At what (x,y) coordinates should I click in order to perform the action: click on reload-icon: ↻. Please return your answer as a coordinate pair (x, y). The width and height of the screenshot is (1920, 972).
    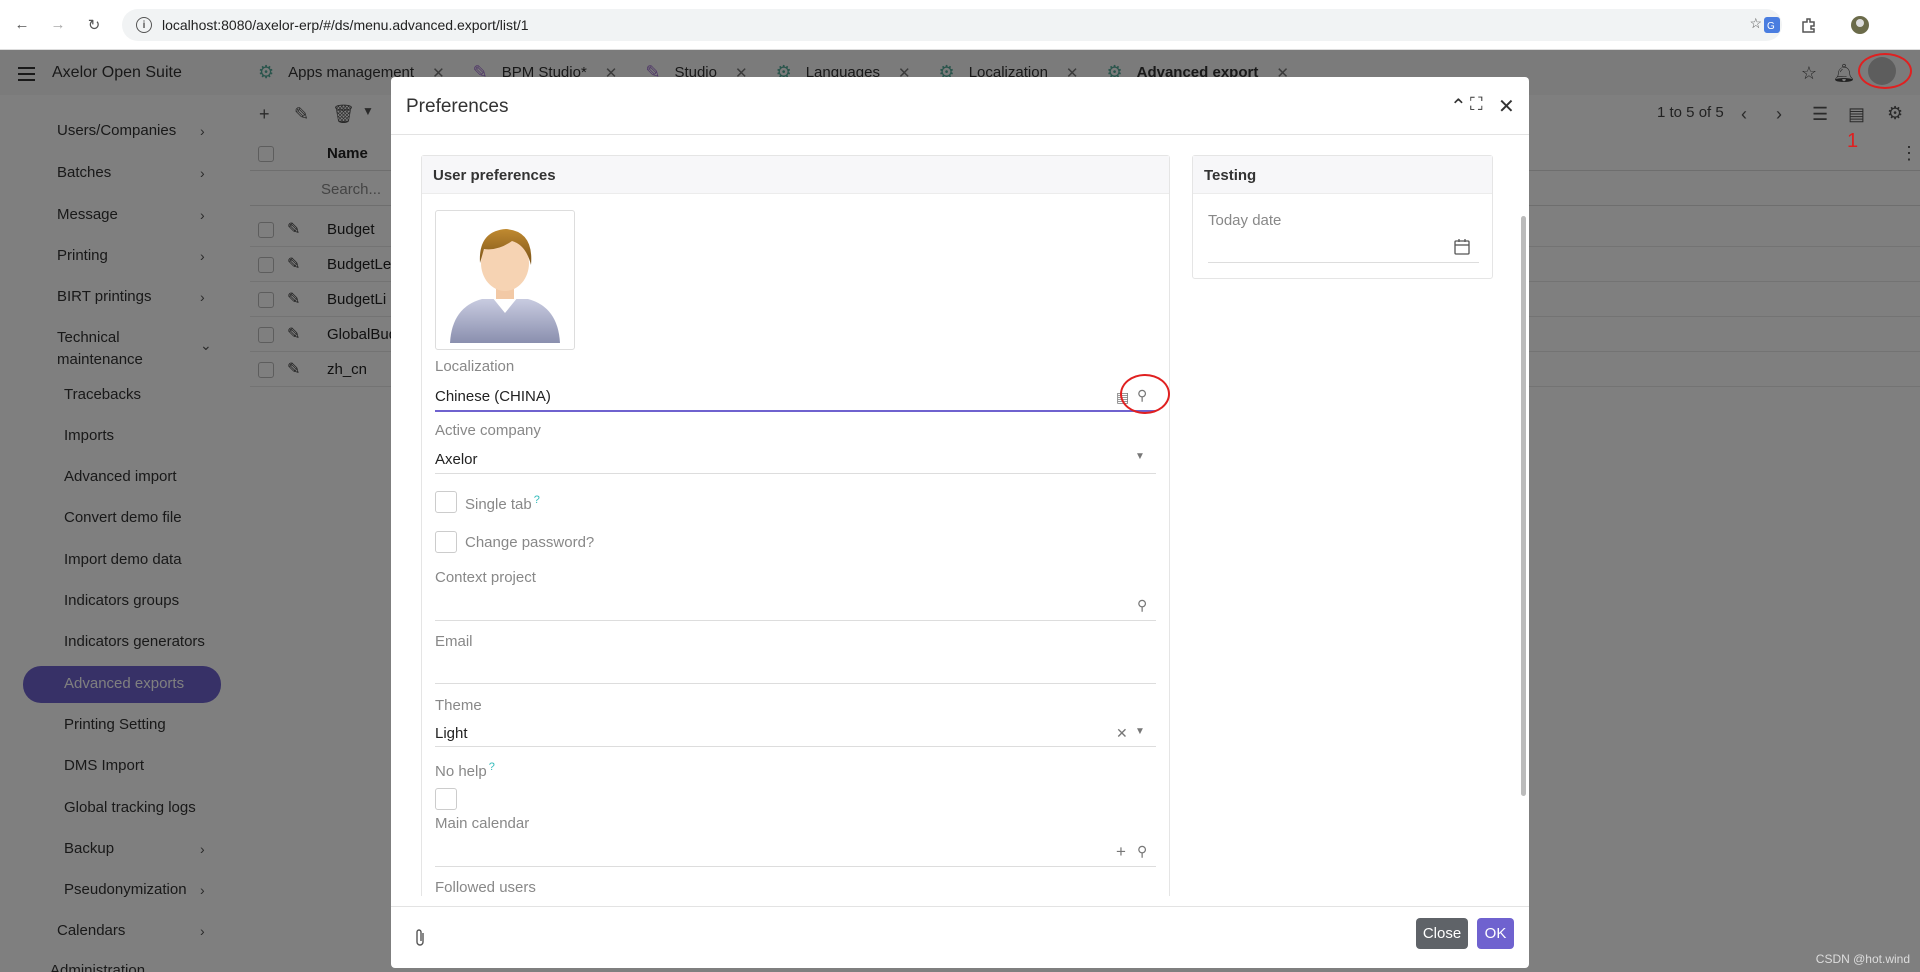
    Looking at the image, I should click on (94, 25).